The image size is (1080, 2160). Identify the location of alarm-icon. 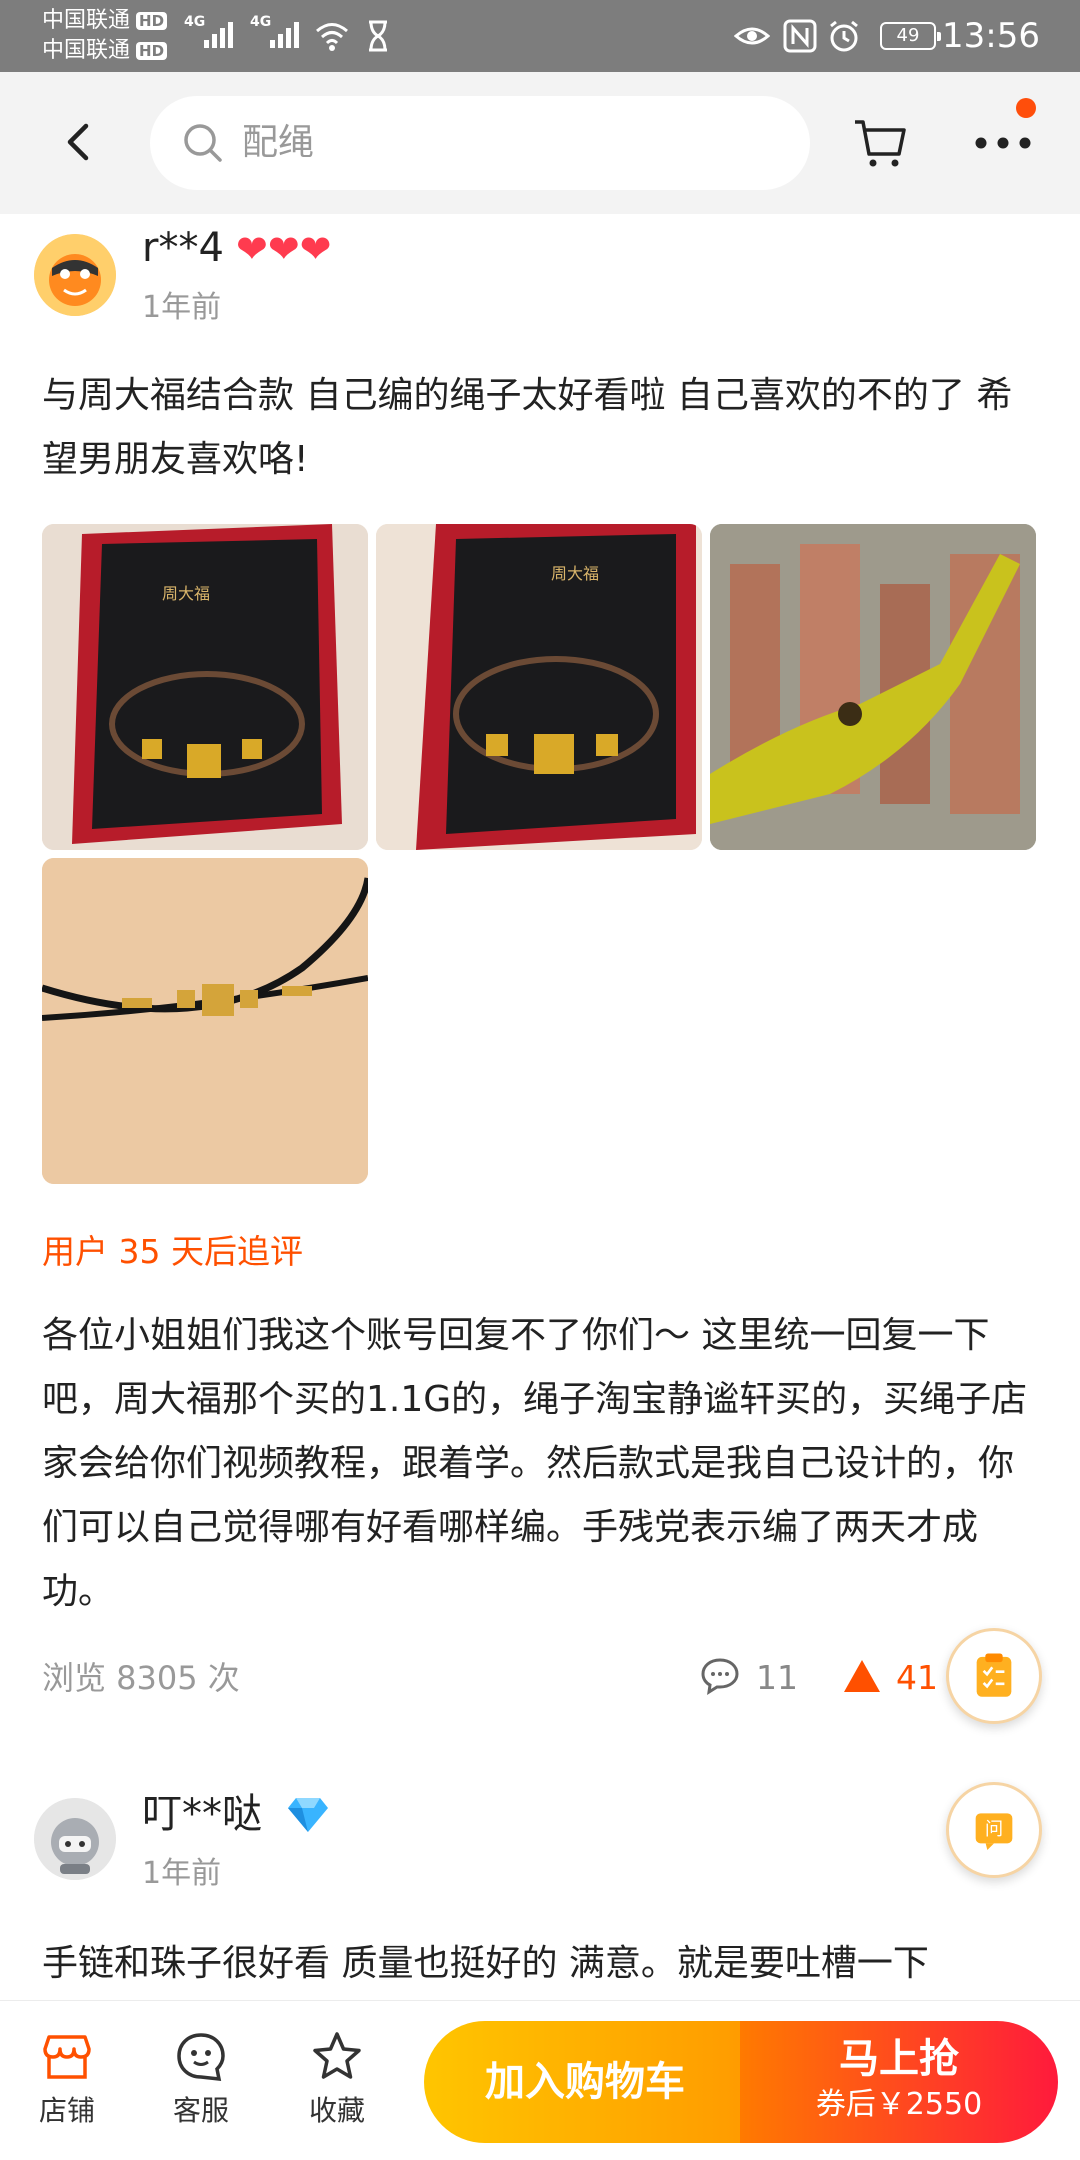
(844, 36).